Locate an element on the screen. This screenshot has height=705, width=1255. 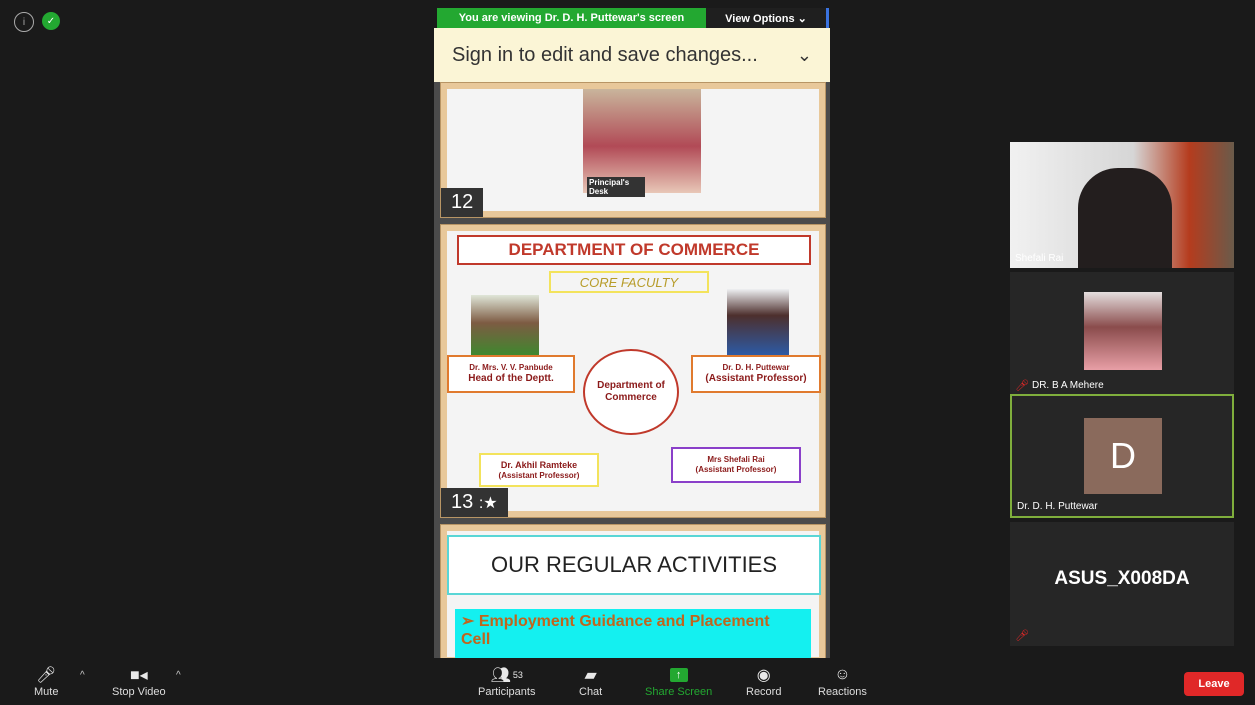
p1-box: Dr. D. H. Puttewar (Assistant Professor) is located at coordinates (756, 374).